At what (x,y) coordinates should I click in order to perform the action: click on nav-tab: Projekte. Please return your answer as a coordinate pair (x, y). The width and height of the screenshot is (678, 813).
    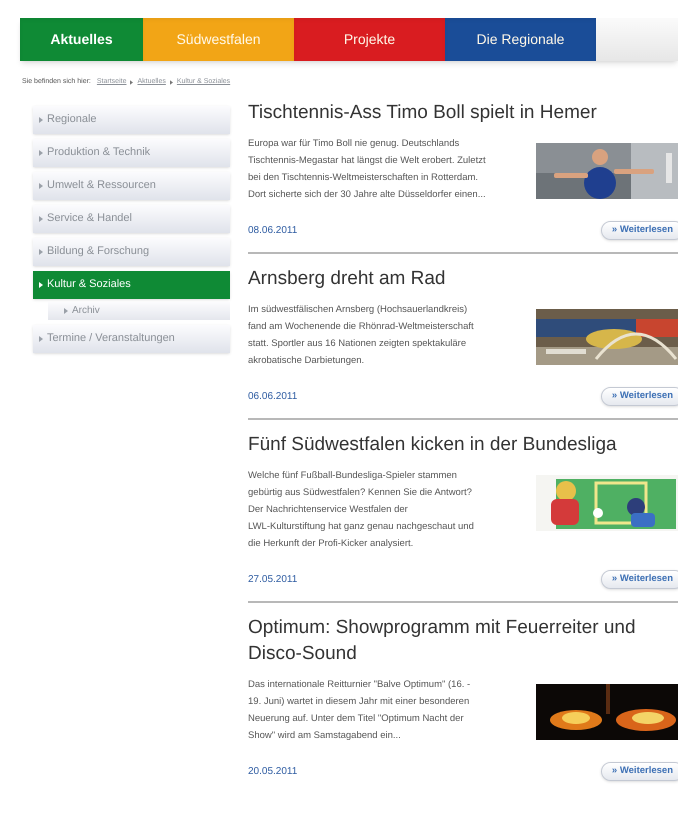
    Looking at the image, I should click on (369, 39).